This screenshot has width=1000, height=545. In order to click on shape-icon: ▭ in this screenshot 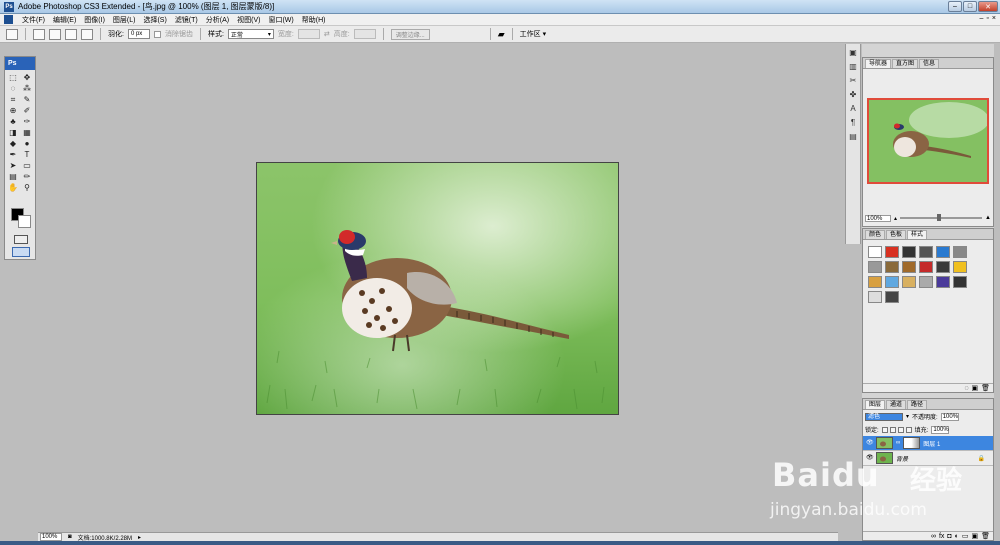, I will do `click(27, 165)`.